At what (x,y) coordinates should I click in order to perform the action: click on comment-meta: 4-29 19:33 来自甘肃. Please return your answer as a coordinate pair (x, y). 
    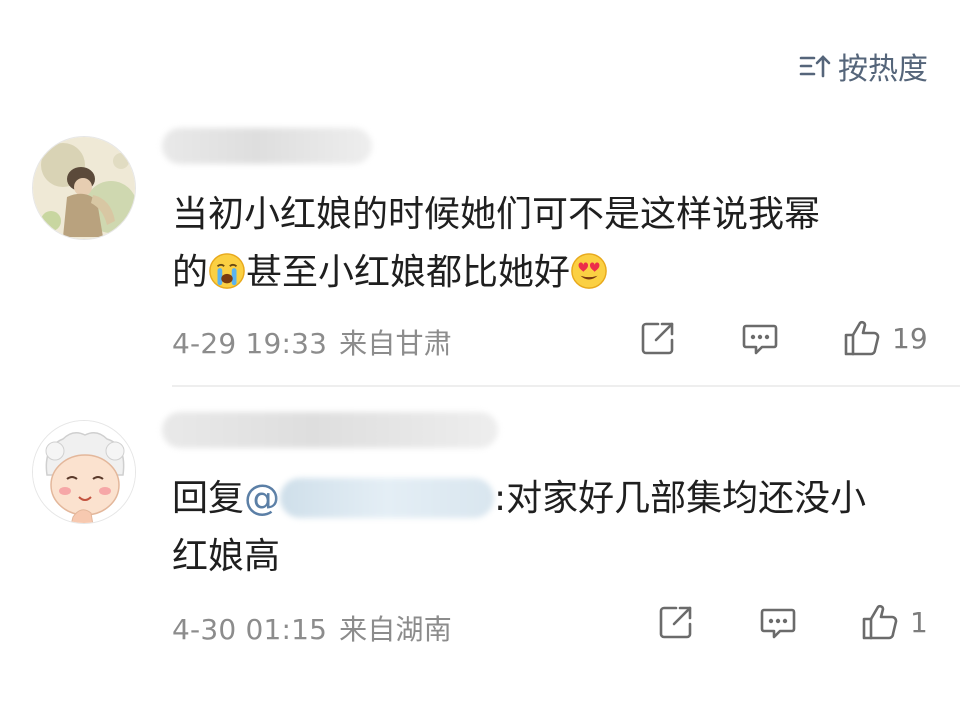
    Looking at the image, I should click on (312, 342).